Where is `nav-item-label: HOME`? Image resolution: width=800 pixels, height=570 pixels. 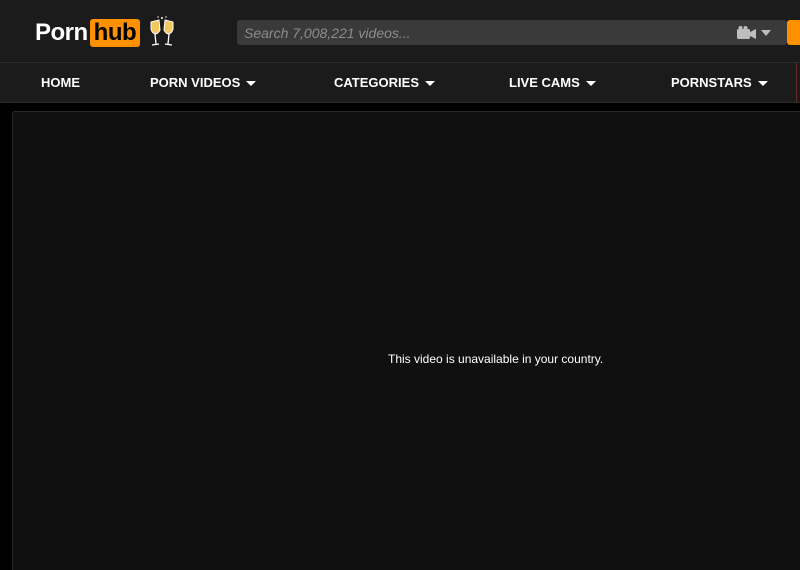
nav-item-label: HOME is located at coordinates (60, 82).